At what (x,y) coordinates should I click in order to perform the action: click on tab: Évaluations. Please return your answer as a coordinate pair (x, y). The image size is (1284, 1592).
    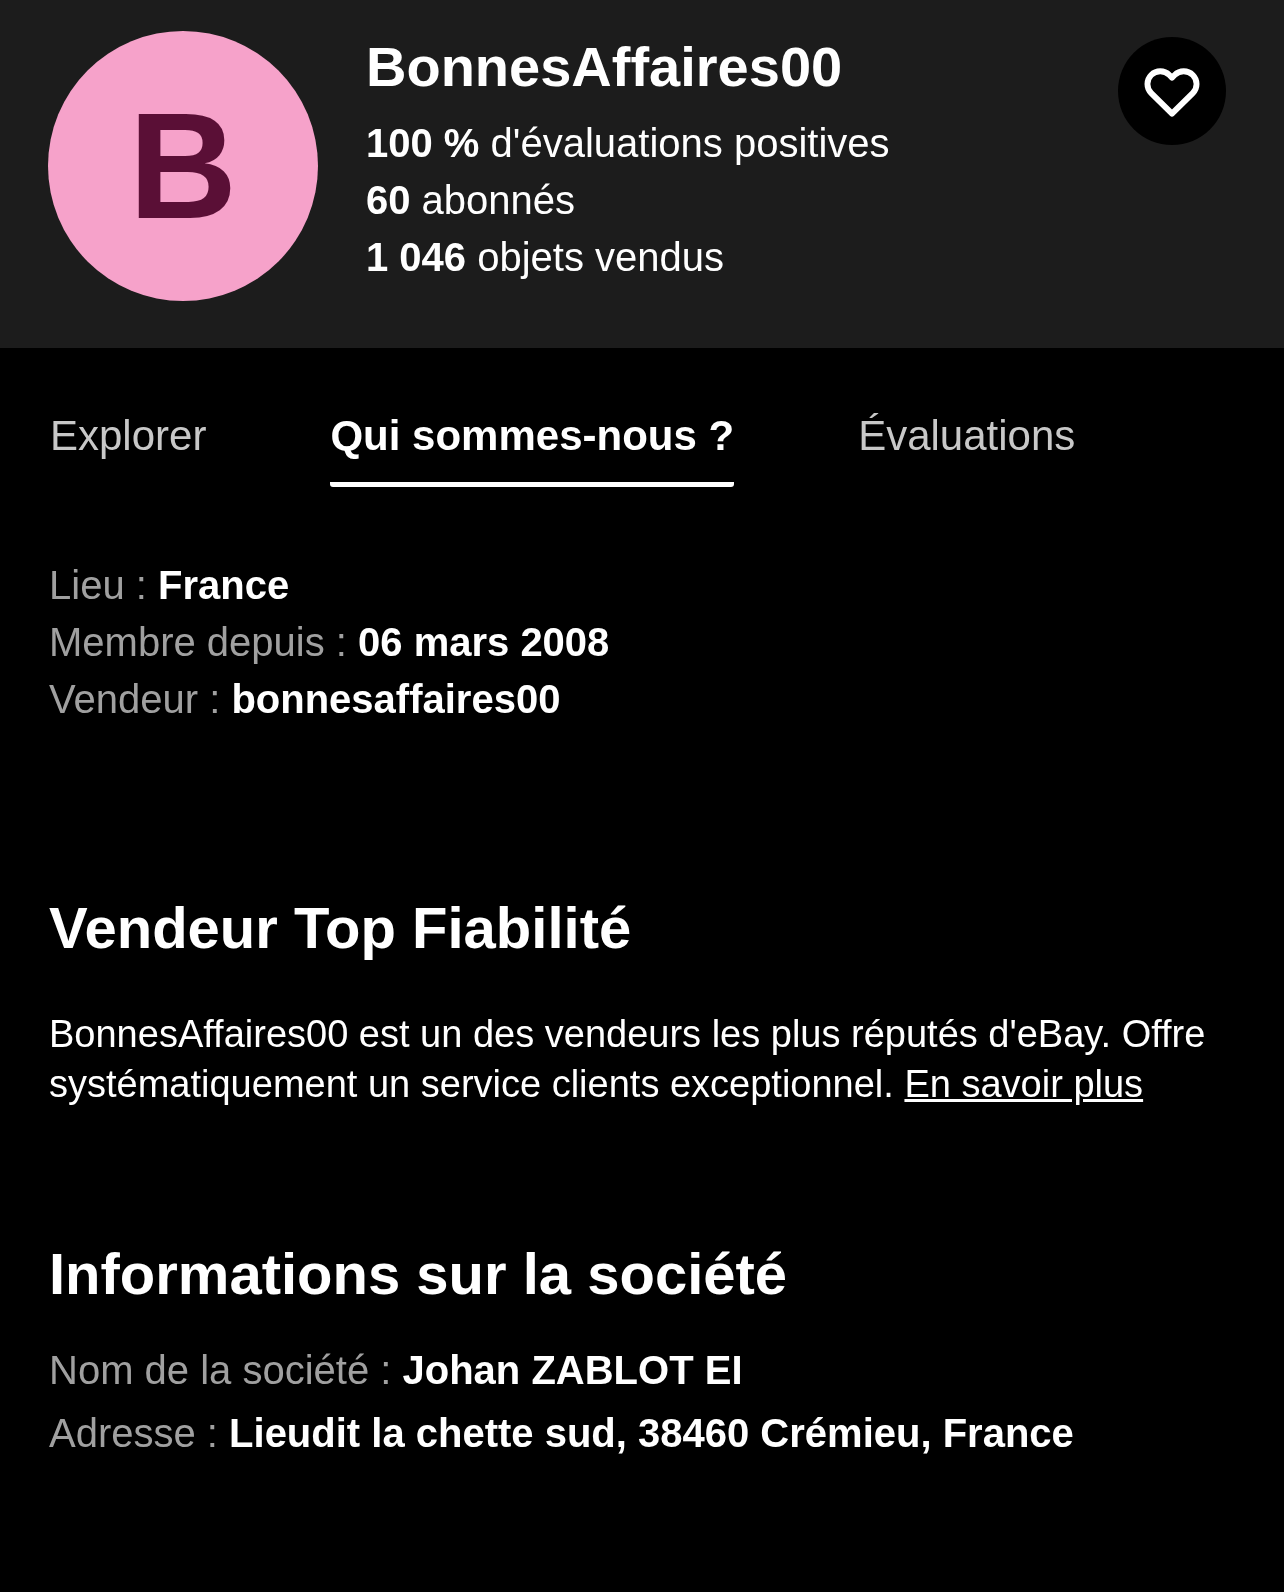
    Looking at the image, I should click on (967, 447).